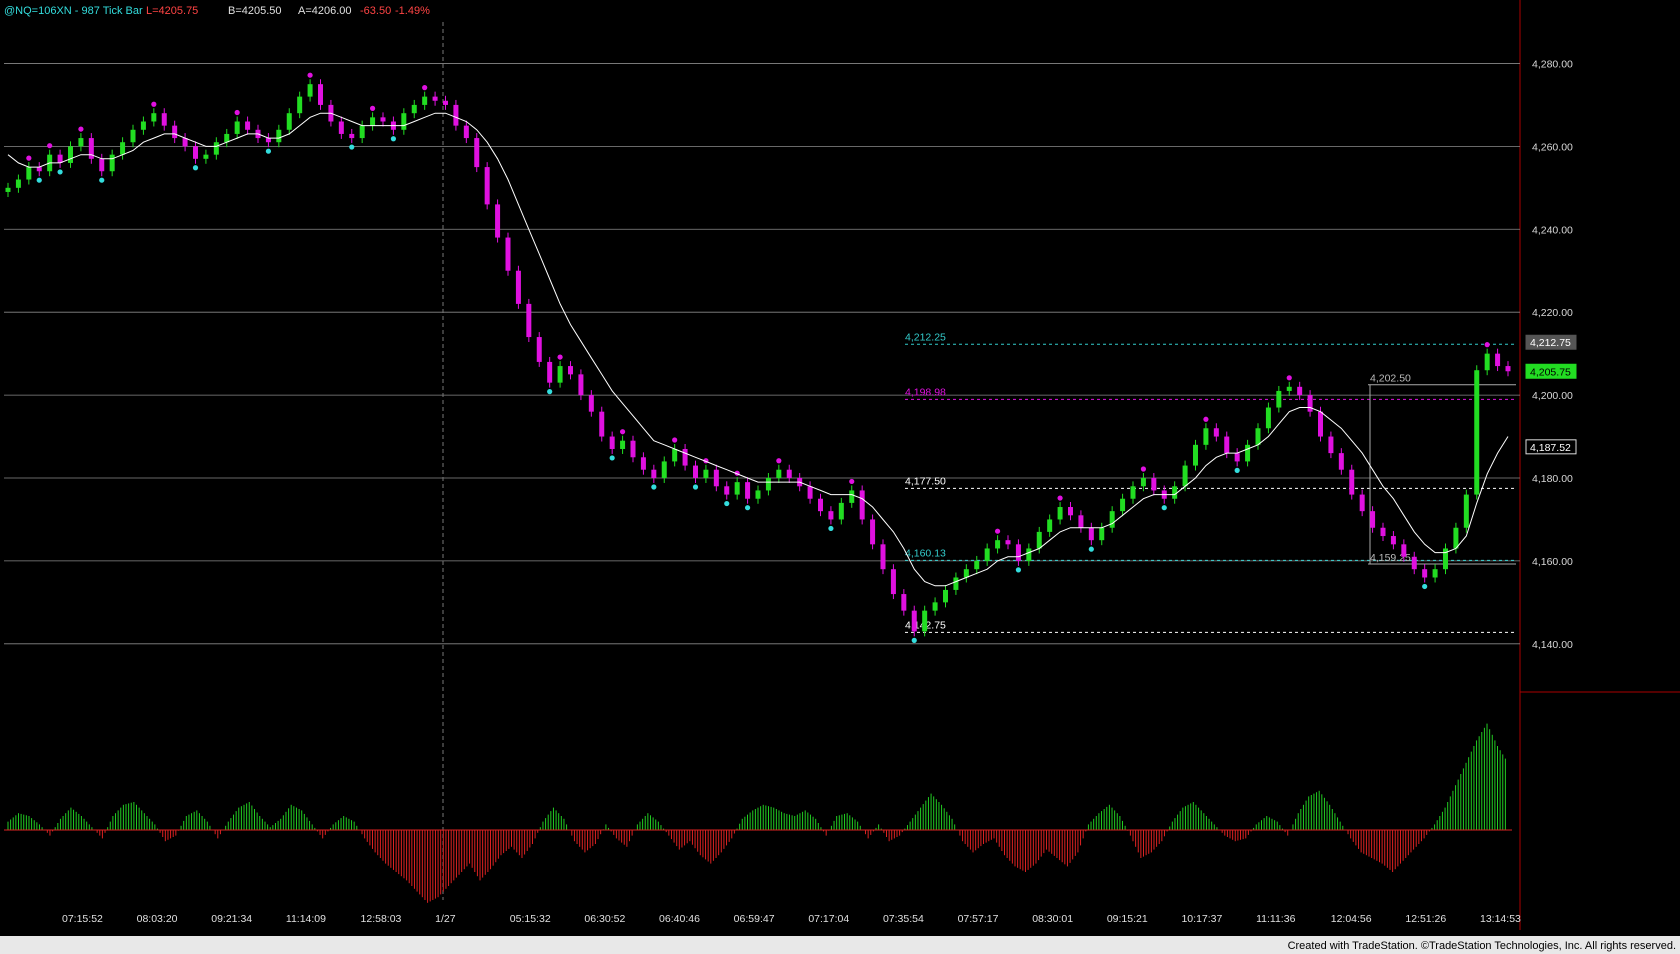  What do you see at coordinates (255, 11) in the screenshot?
I see `bid-price: B=4205.50` at bounding box center [255, 11].